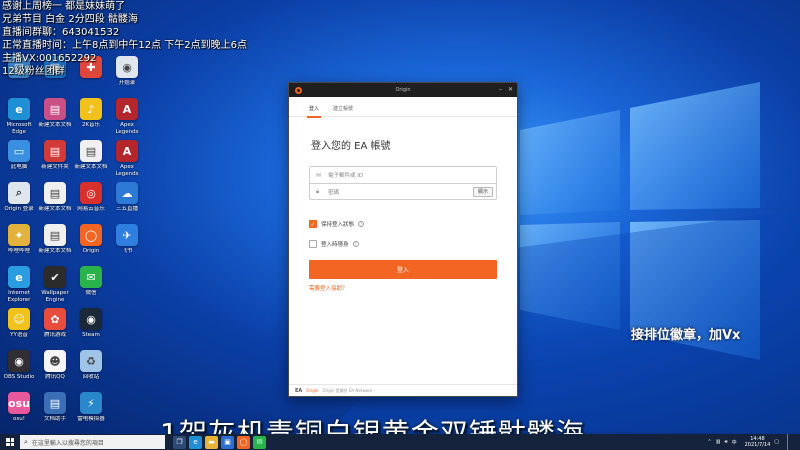  Describe the element at coordinates (91, 403) in the screenshot. I see `emulator-icon: ⚡` at that location.